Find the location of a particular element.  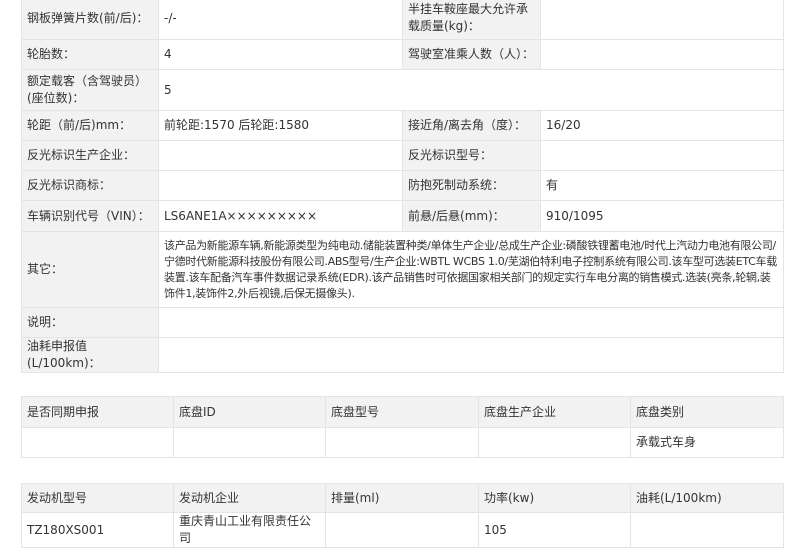

label-reflector-brand: 反光标识商标： is located at coordinates (90, 185).